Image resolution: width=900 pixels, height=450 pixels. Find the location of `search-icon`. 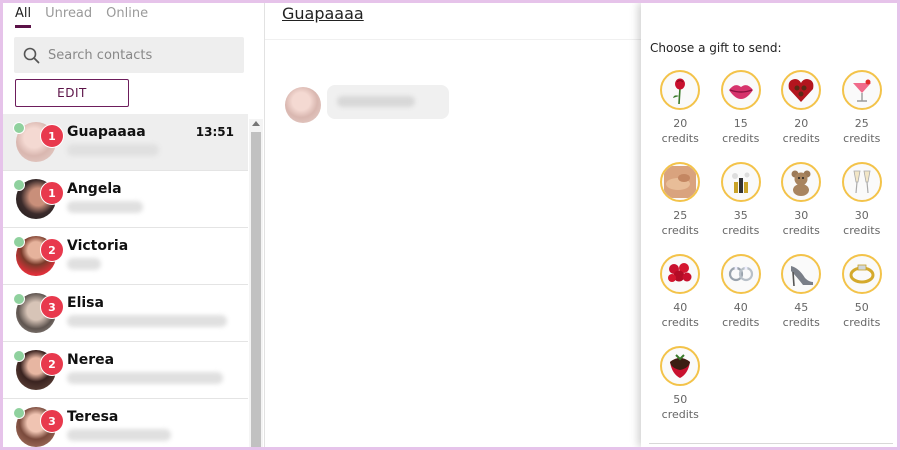

search-icon is located at coordinates (31, 55).